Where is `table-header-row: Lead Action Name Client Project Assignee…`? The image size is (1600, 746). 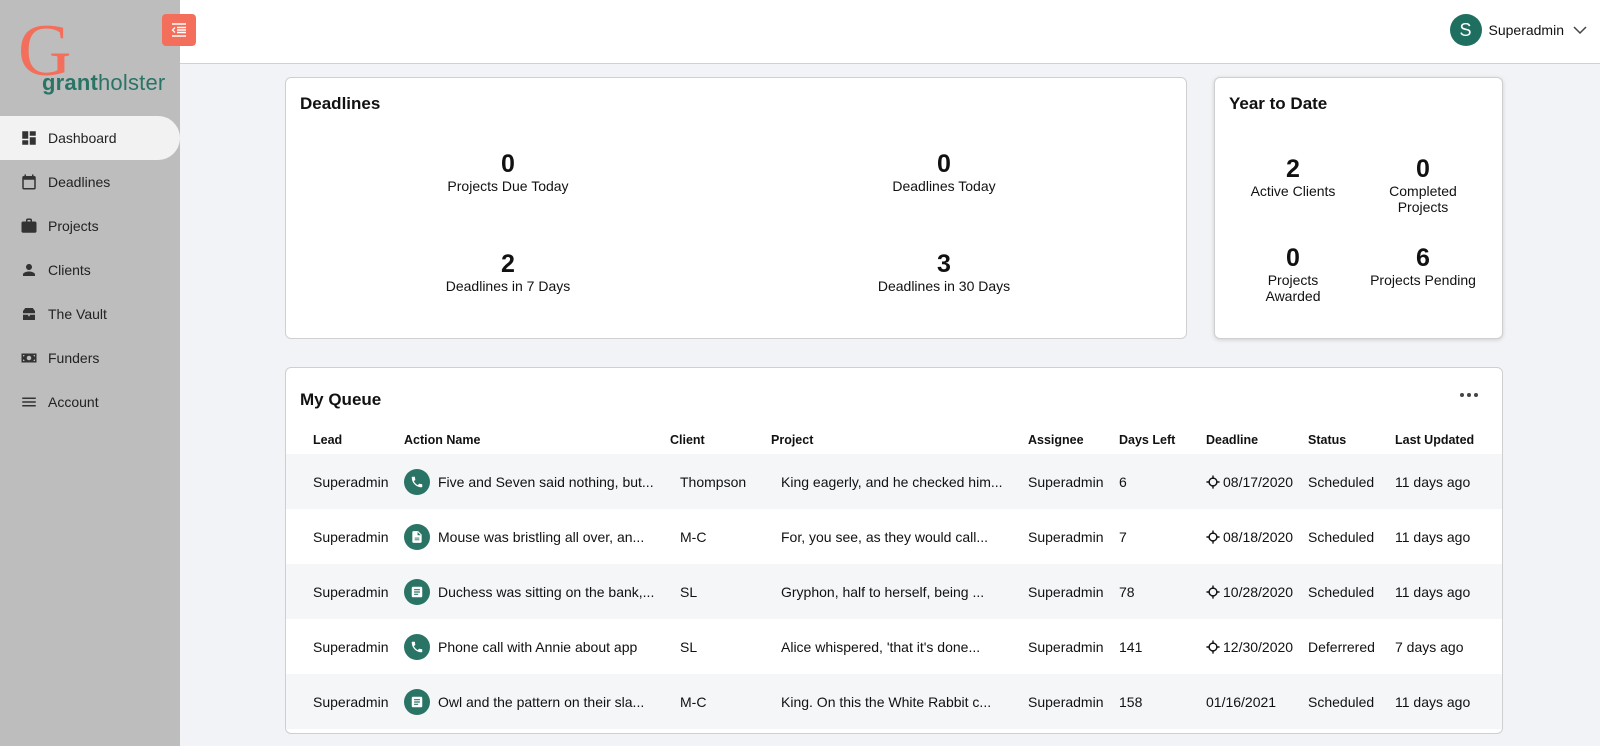
table-header-row: Lead Action Name Client Project Assignee… is located at coordinates (894, 440).